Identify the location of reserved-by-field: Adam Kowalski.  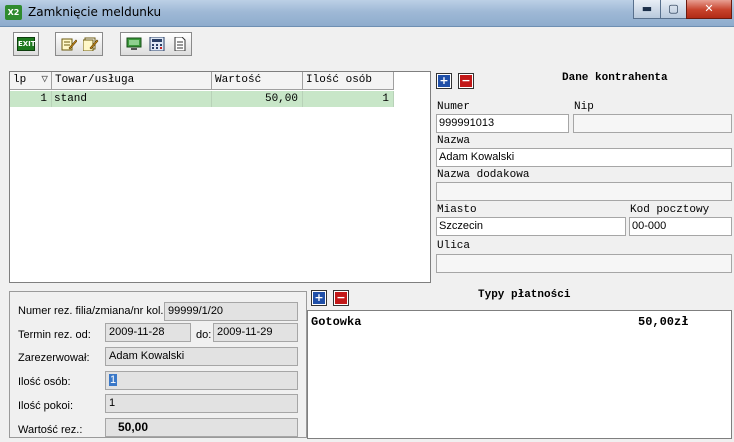
(201, 356).